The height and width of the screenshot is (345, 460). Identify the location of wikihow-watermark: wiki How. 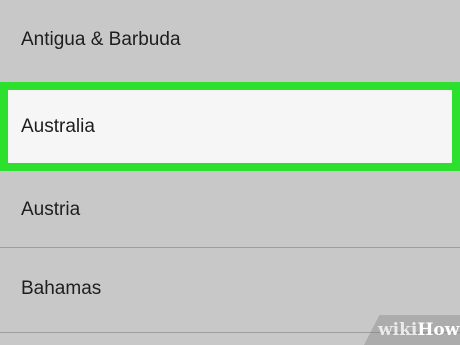
(412, 330).